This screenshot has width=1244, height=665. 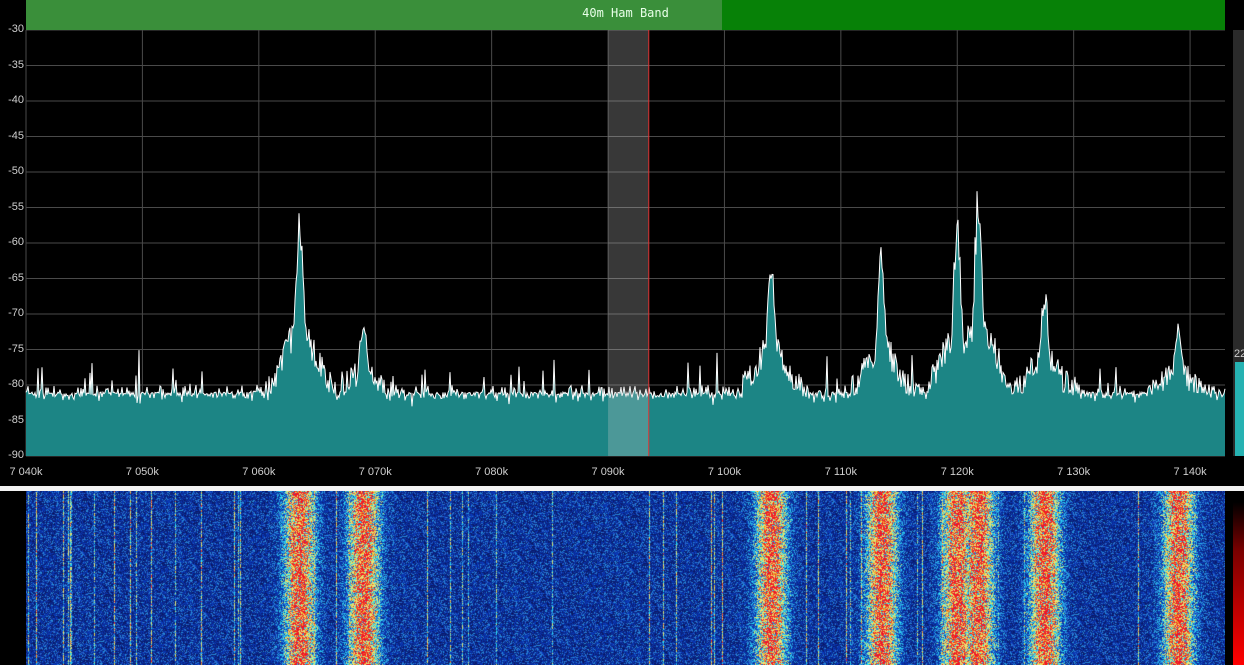 I want to click on band-label: 40m Ham Band, so click(x=625, y=13).